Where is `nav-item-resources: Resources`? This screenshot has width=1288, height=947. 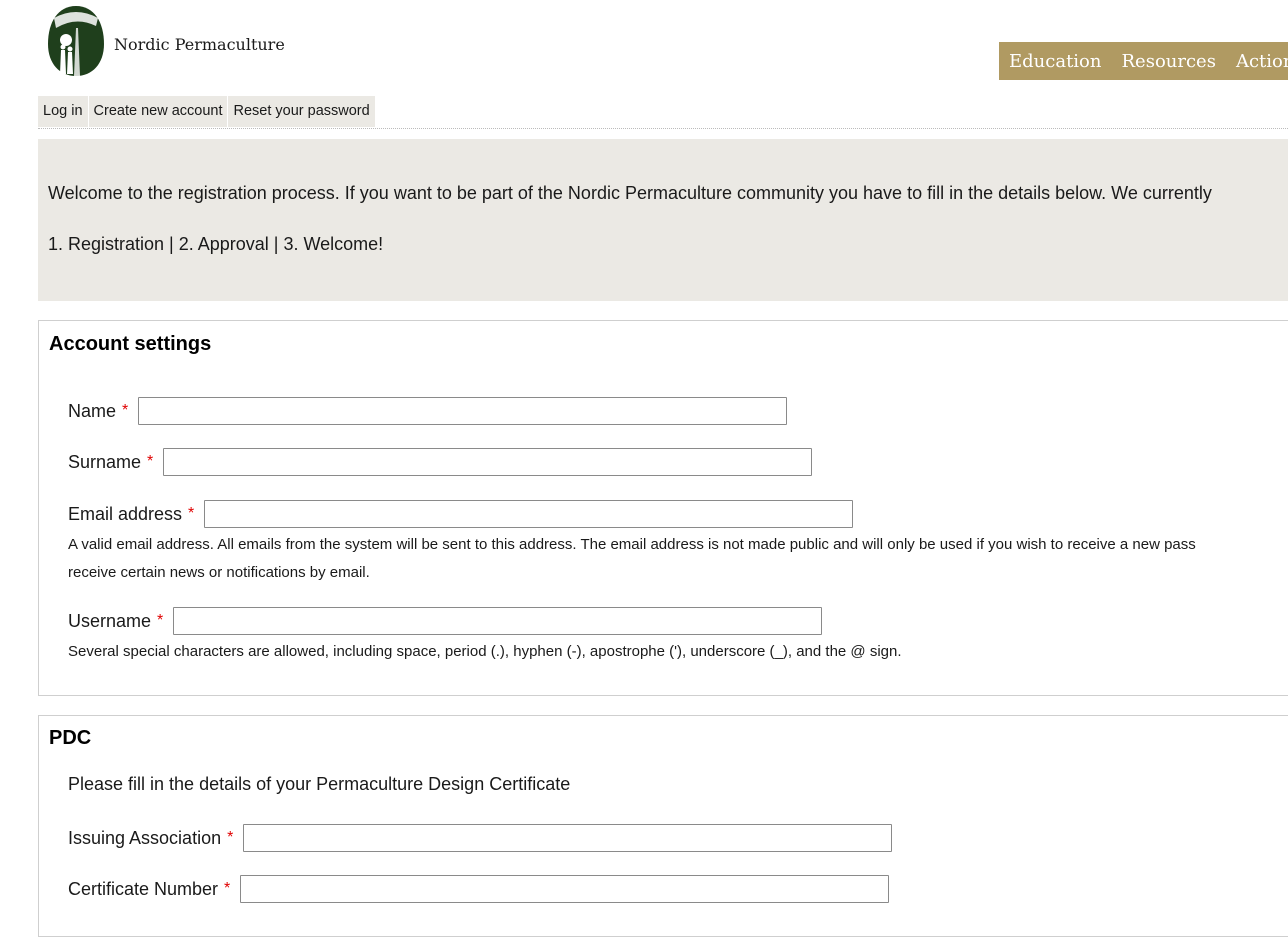 nav-item-resources: Resources is located at coordinates (1169, 61).